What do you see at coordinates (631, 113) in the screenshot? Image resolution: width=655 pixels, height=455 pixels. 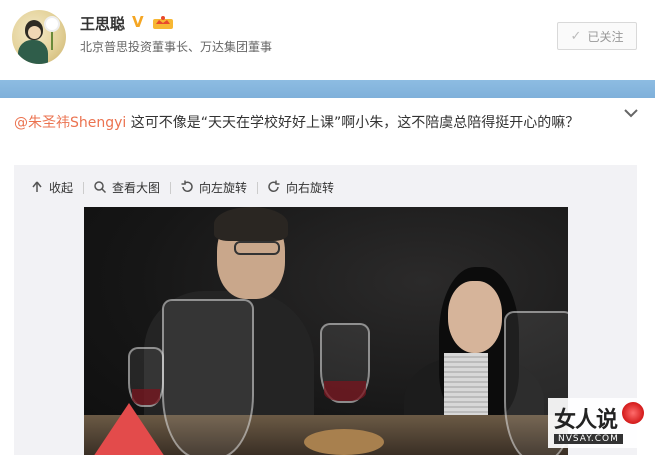 I see `chevron-down-icon` at bounding box center [631, 113].